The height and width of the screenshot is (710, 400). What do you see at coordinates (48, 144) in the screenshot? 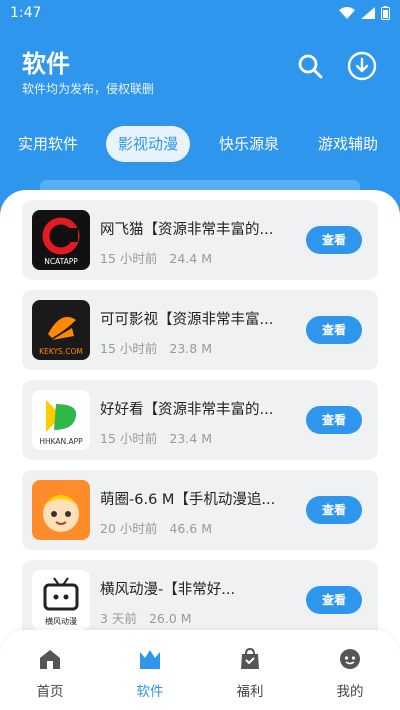
I see `tab-utility: 实用软件` at bounding box center [48, 144].